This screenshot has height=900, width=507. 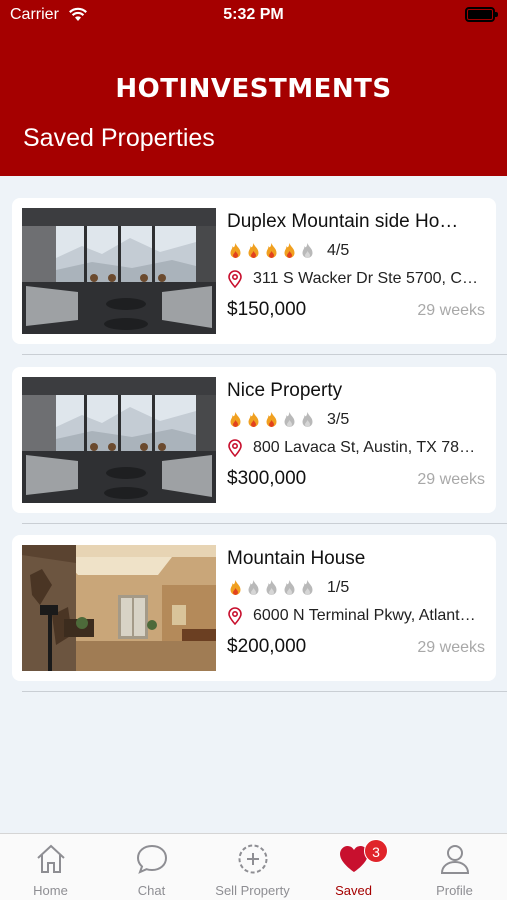 I want to click on add-circle-icon, so click(x=253, y=859).